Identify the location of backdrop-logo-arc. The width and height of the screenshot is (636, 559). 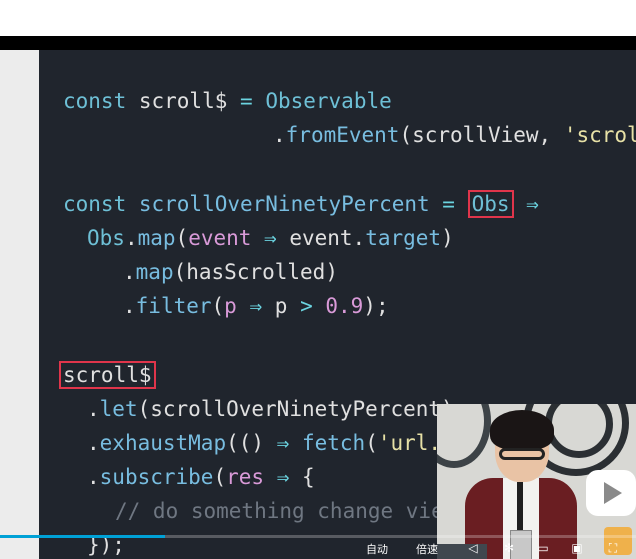
(464, 436).